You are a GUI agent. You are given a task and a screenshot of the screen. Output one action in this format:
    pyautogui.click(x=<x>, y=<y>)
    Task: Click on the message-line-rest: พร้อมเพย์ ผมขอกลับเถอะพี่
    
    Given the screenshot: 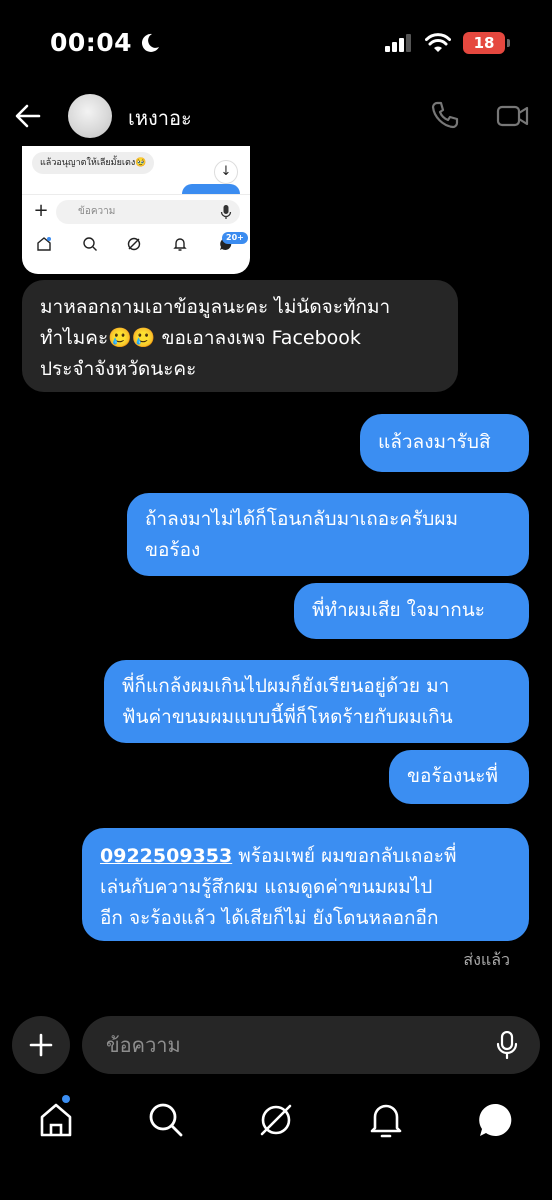 What is the action you would take?
    pyautogui.click(x=344, y=856)
    